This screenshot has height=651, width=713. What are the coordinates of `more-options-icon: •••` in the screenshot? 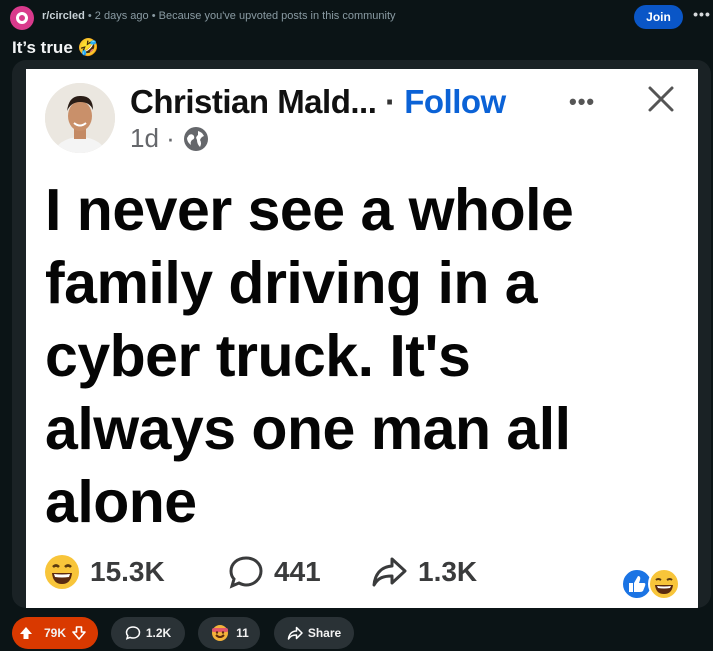 It's located at (702, 16).